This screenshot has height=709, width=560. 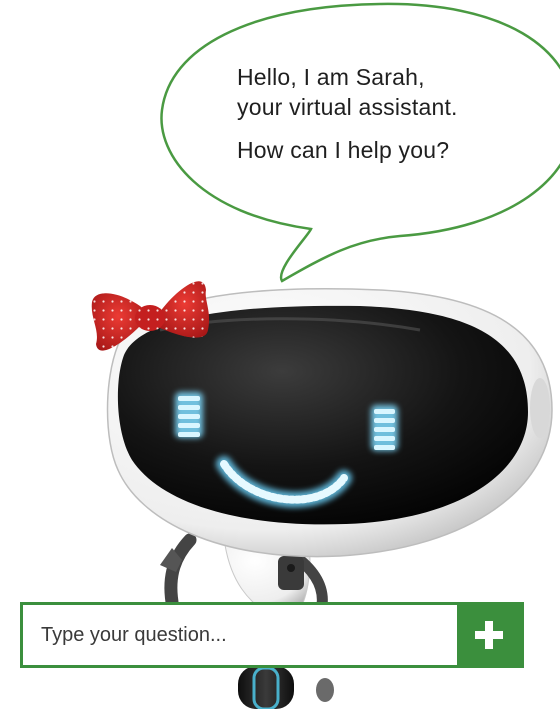 I want to click on greeting-line-1: Hello, I am Sarah,, so click(x=331, y=77).